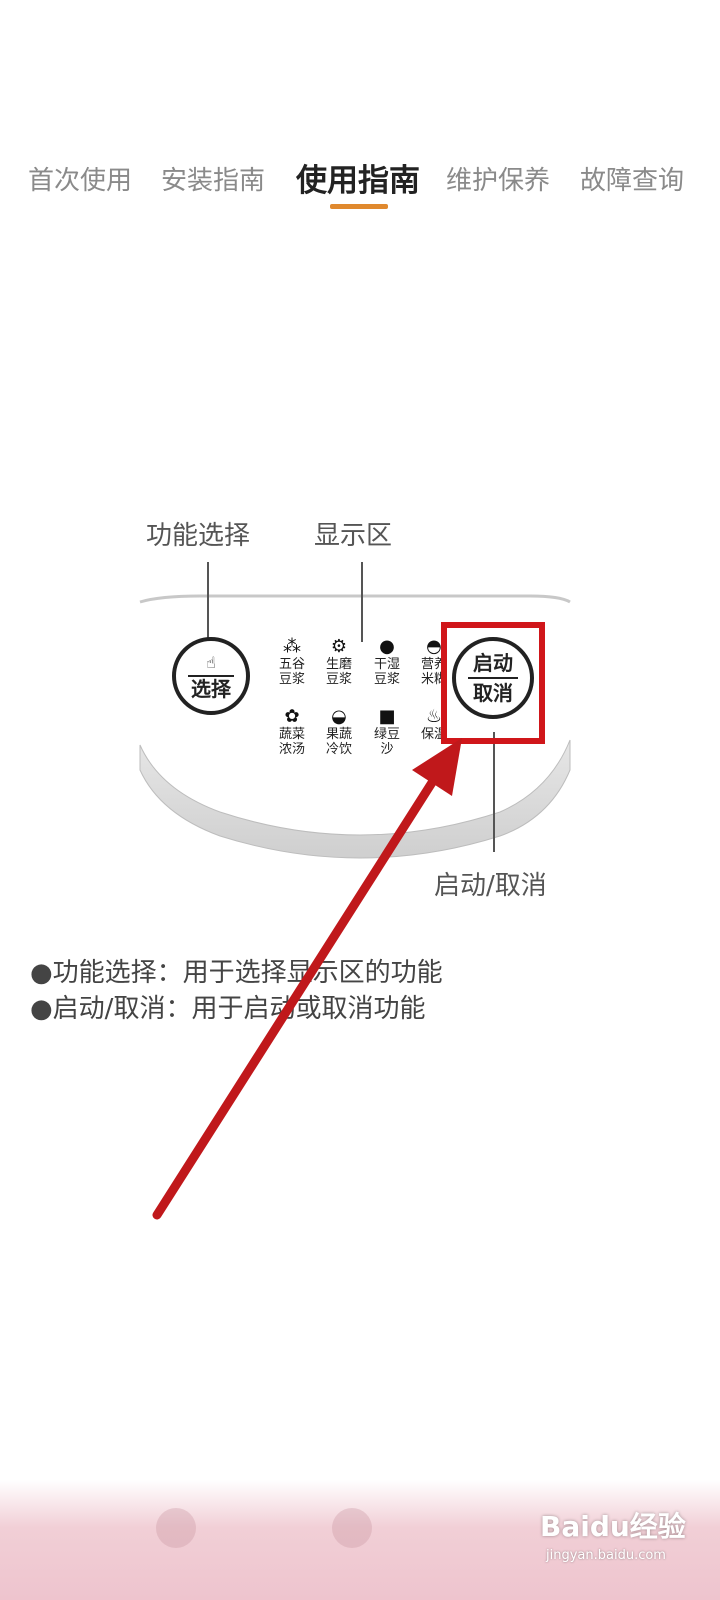  I want to click on arrow-head-icon, so click(437, 767).